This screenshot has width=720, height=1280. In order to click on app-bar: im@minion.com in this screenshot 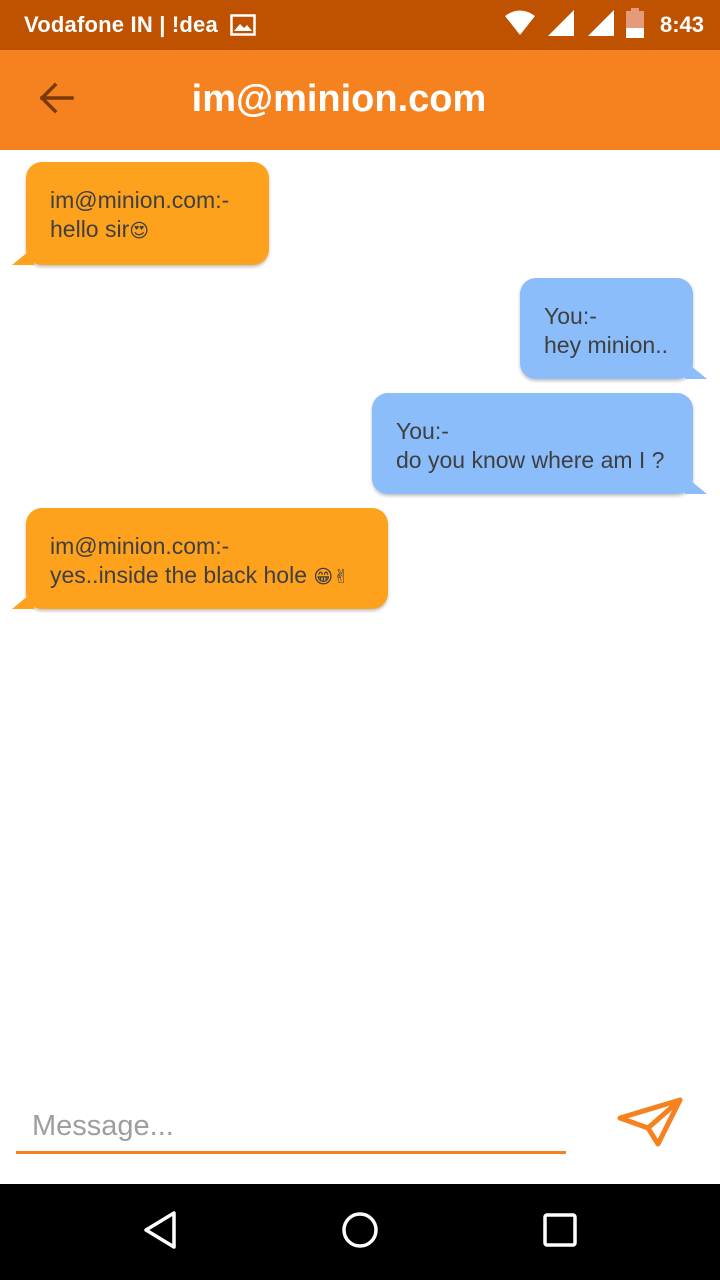, I will do `click(360, 100)`.